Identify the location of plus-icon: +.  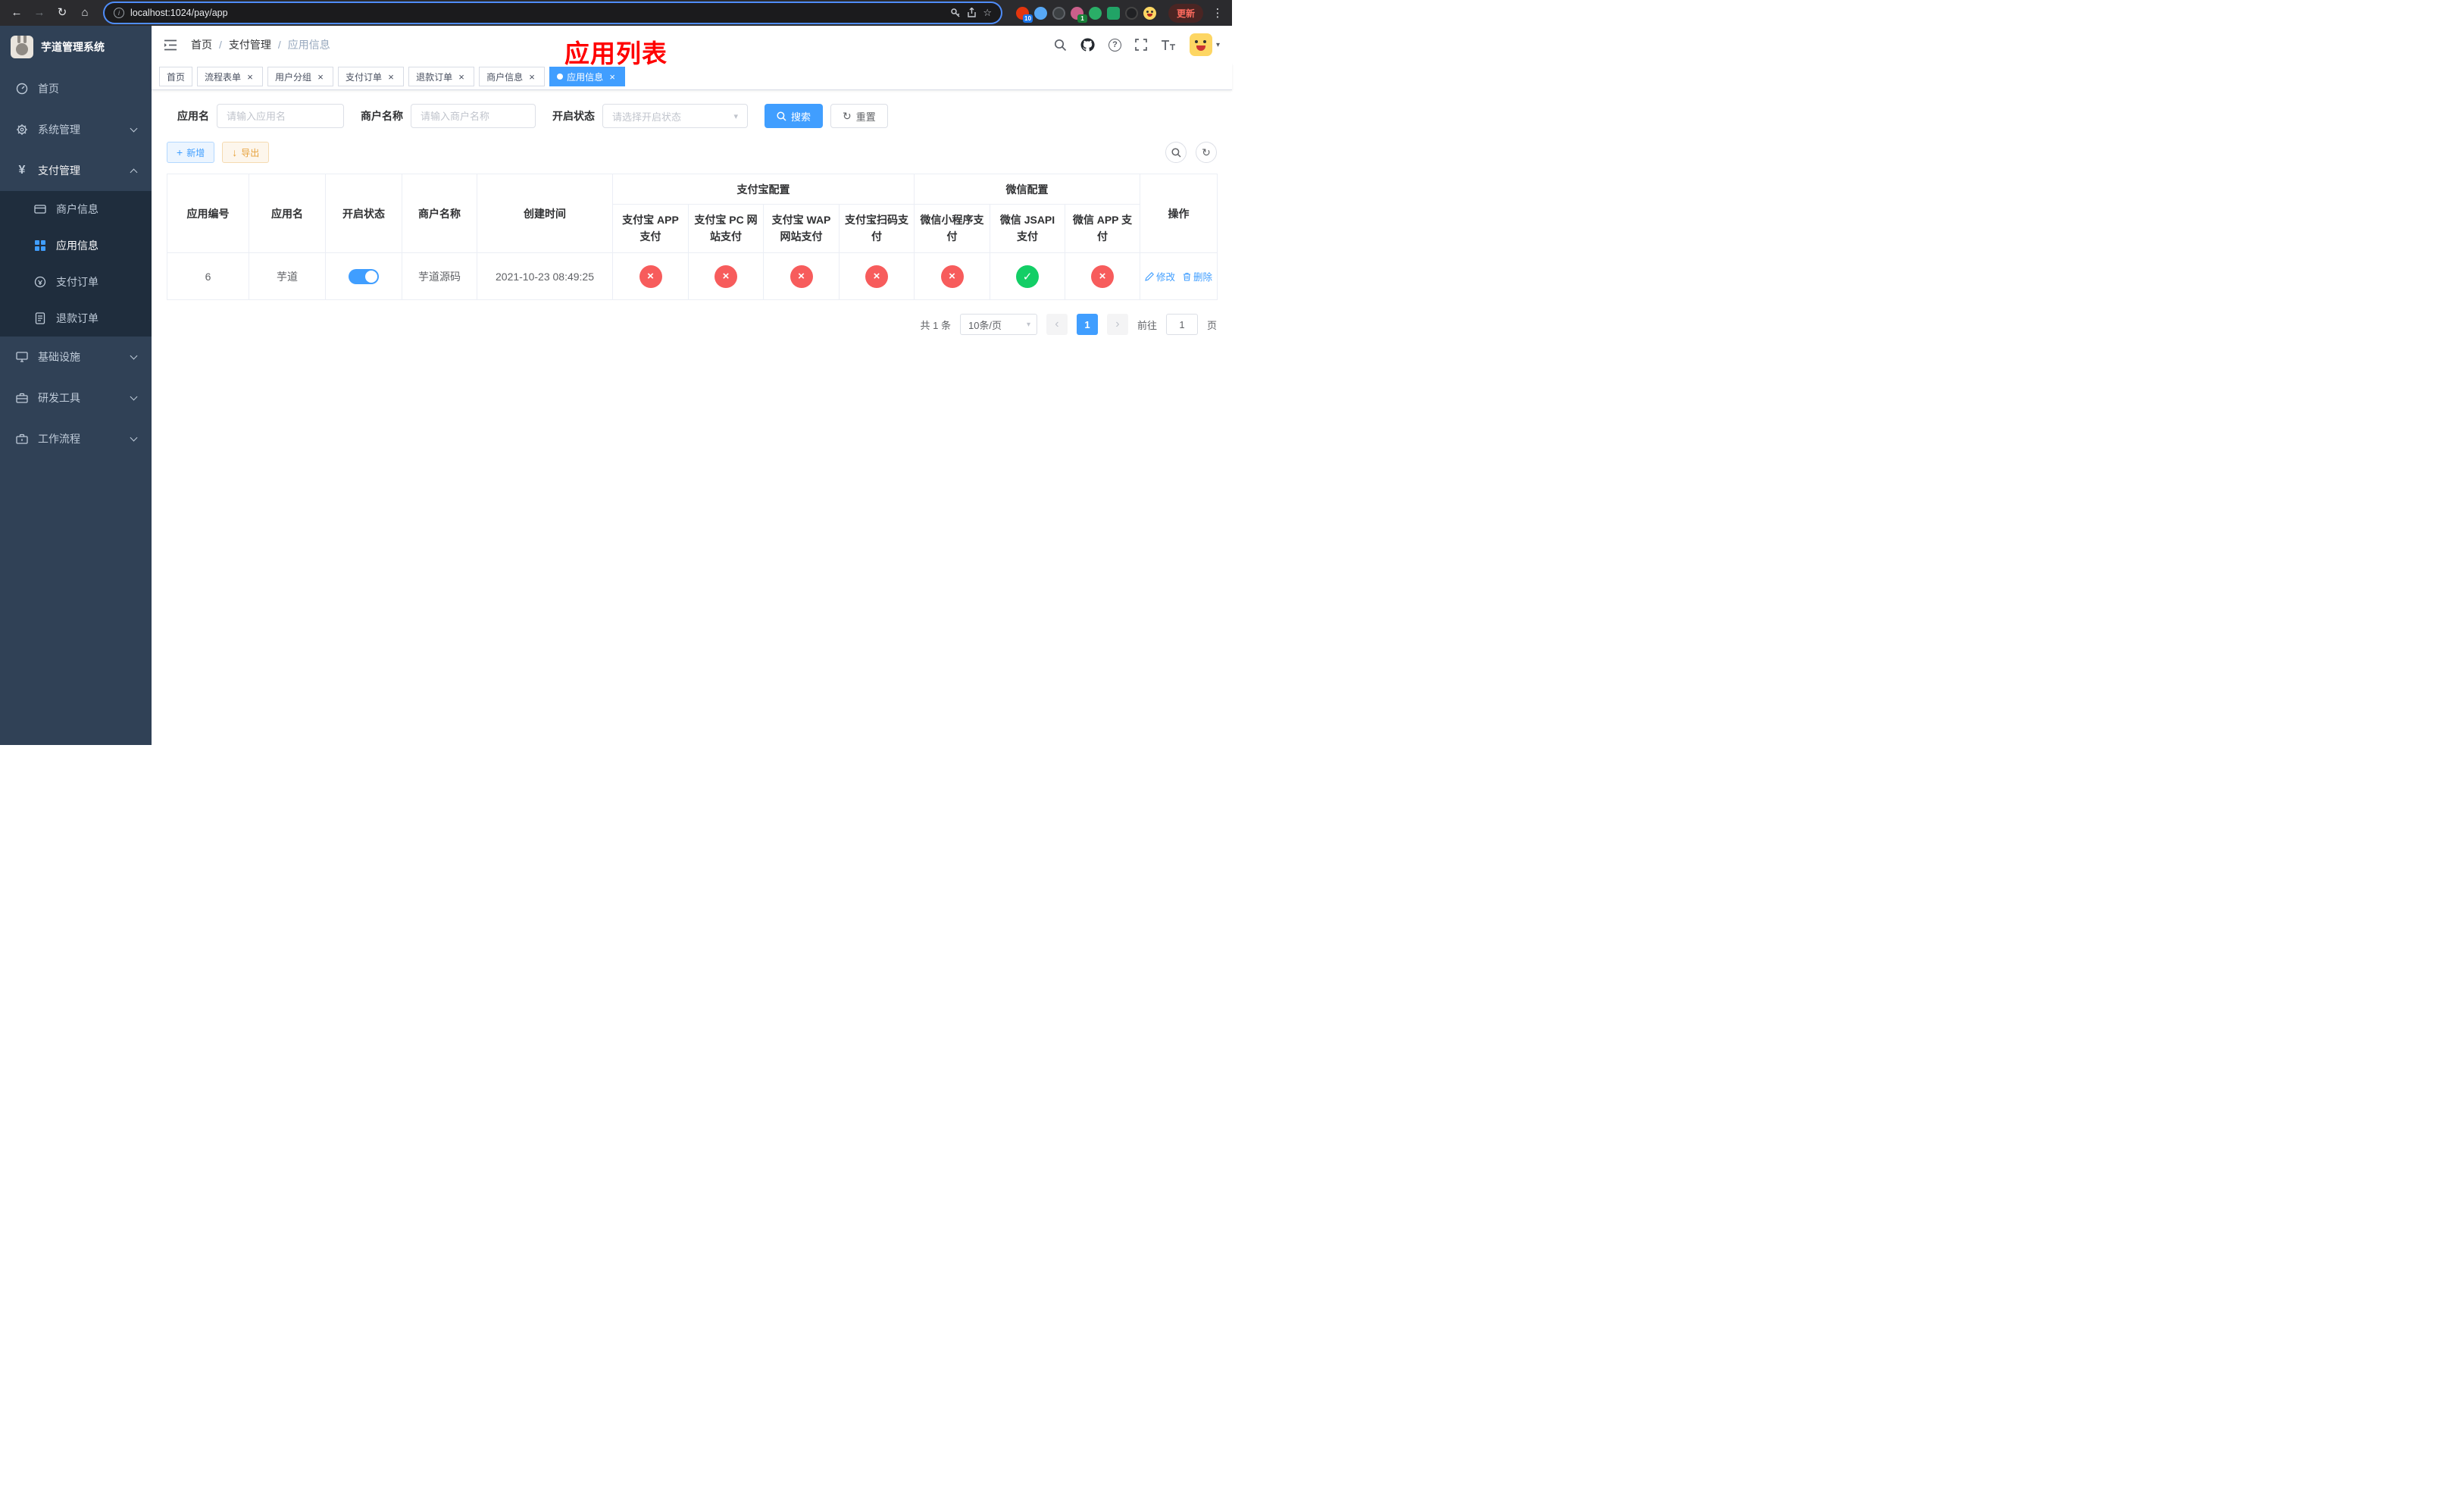
(180, 152).